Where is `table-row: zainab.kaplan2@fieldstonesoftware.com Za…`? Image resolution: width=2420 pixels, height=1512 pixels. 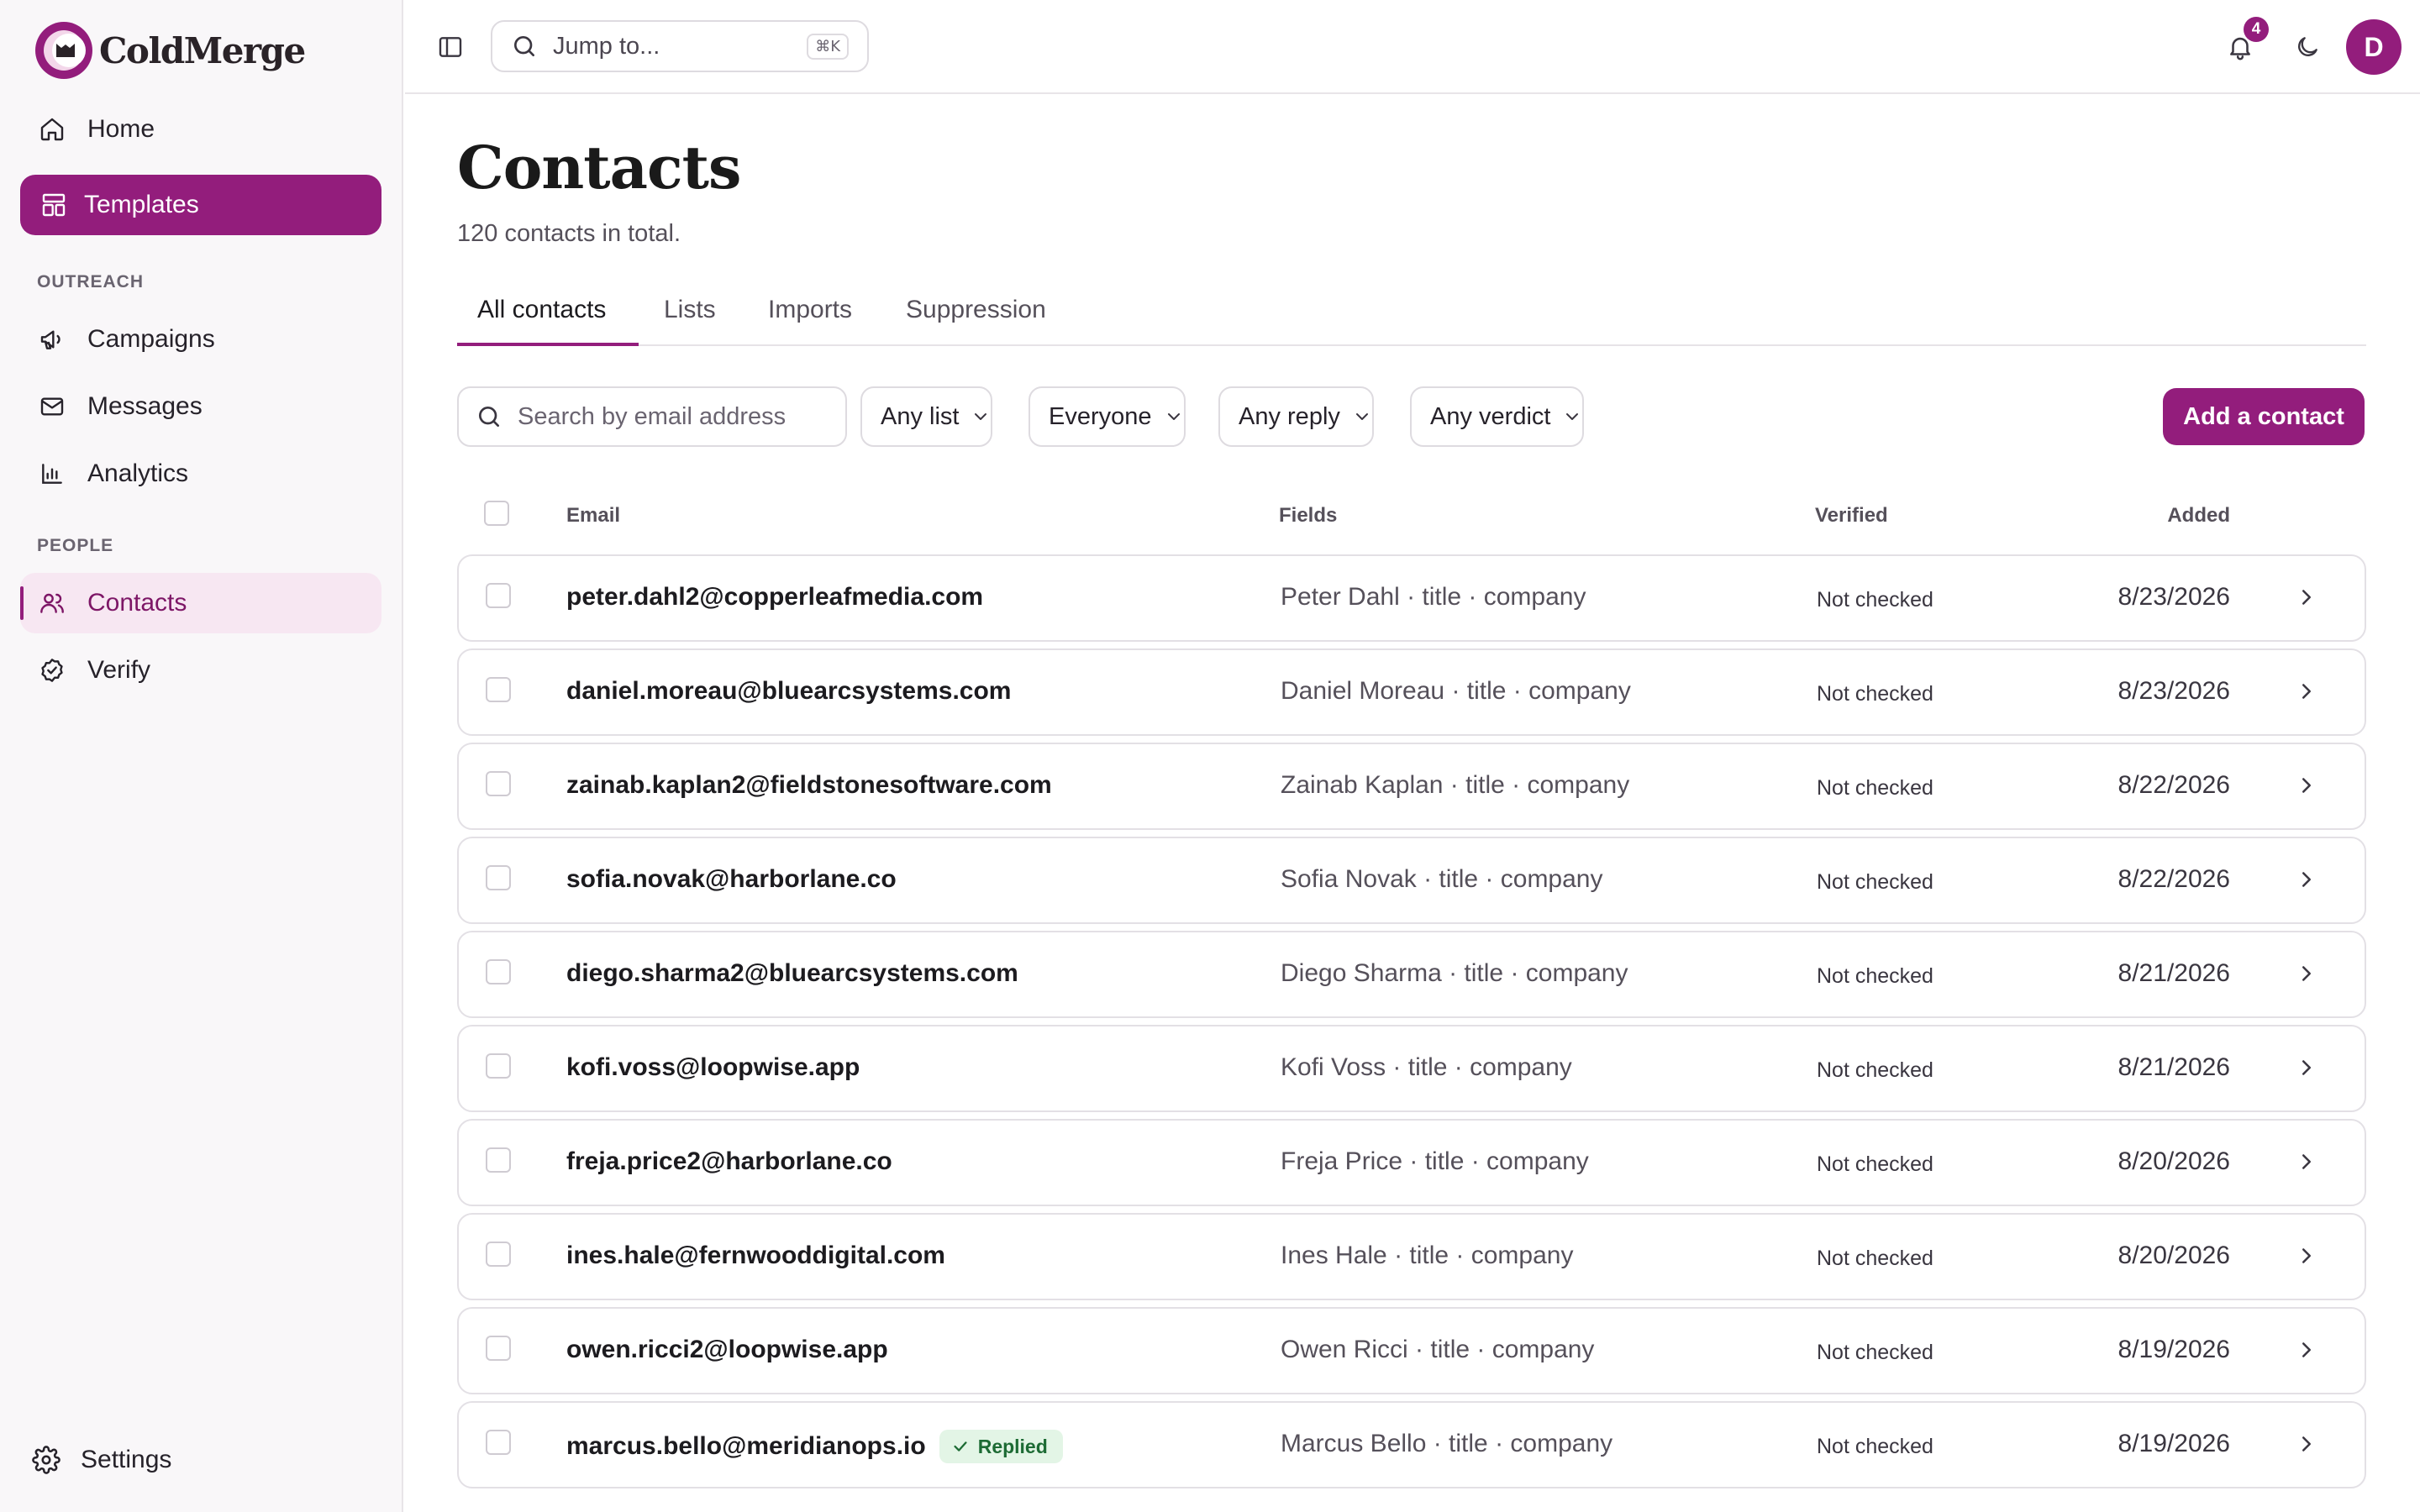
table-row: zainab.kaplan2@fieldstonesoftware.com Za… is located at coordinates (1411, 786).